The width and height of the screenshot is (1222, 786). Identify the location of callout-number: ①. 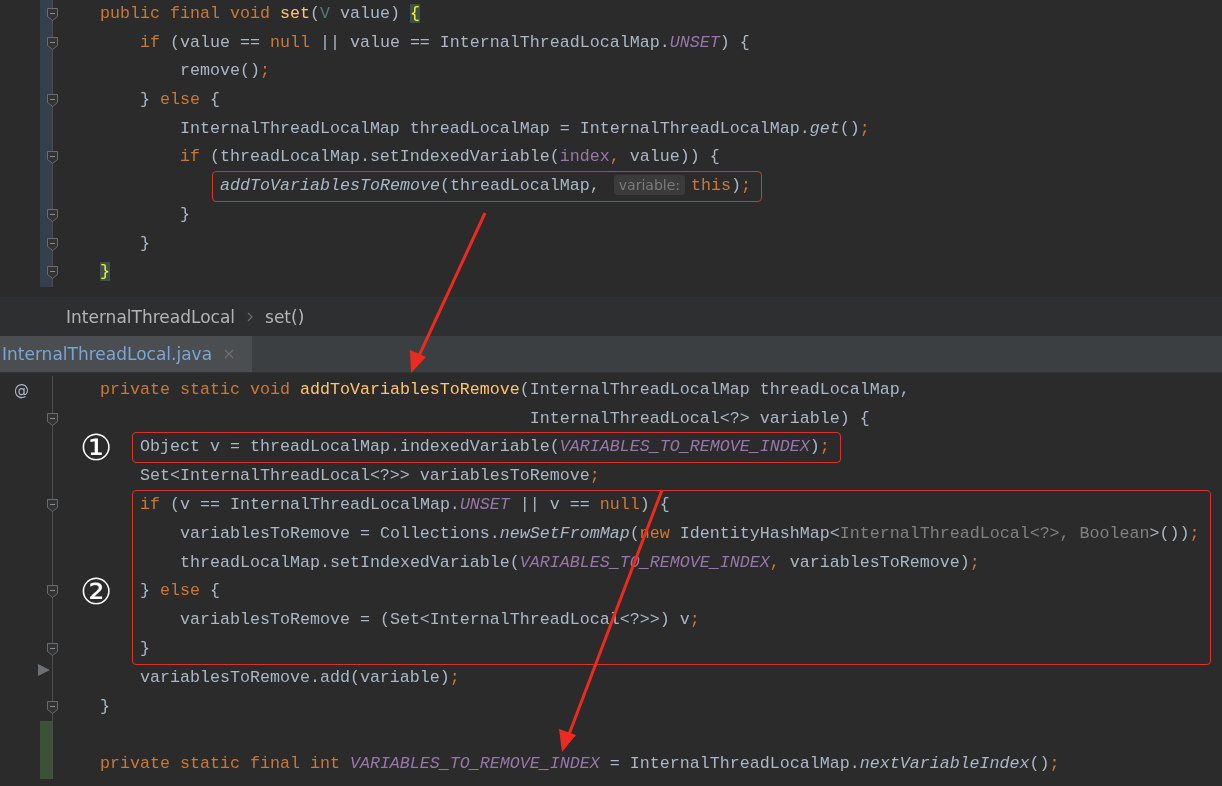
(96, 448).